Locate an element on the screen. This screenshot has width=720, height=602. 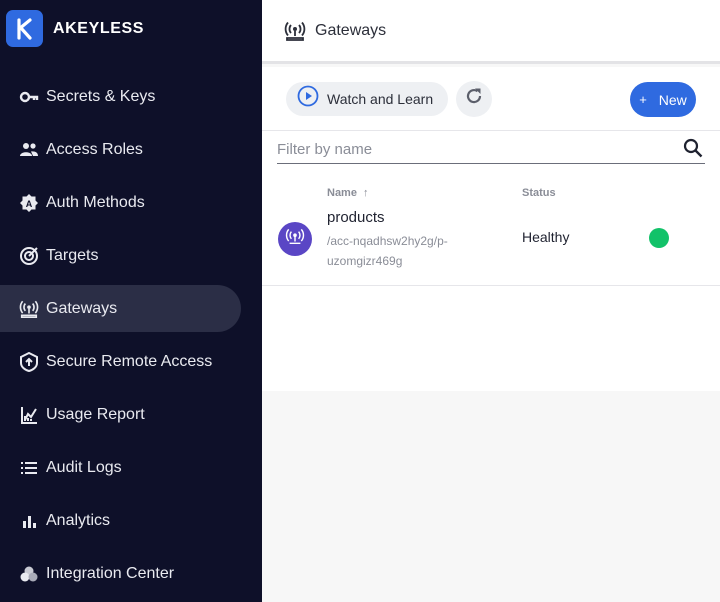
key-icon is located at coordinates (29, 97).